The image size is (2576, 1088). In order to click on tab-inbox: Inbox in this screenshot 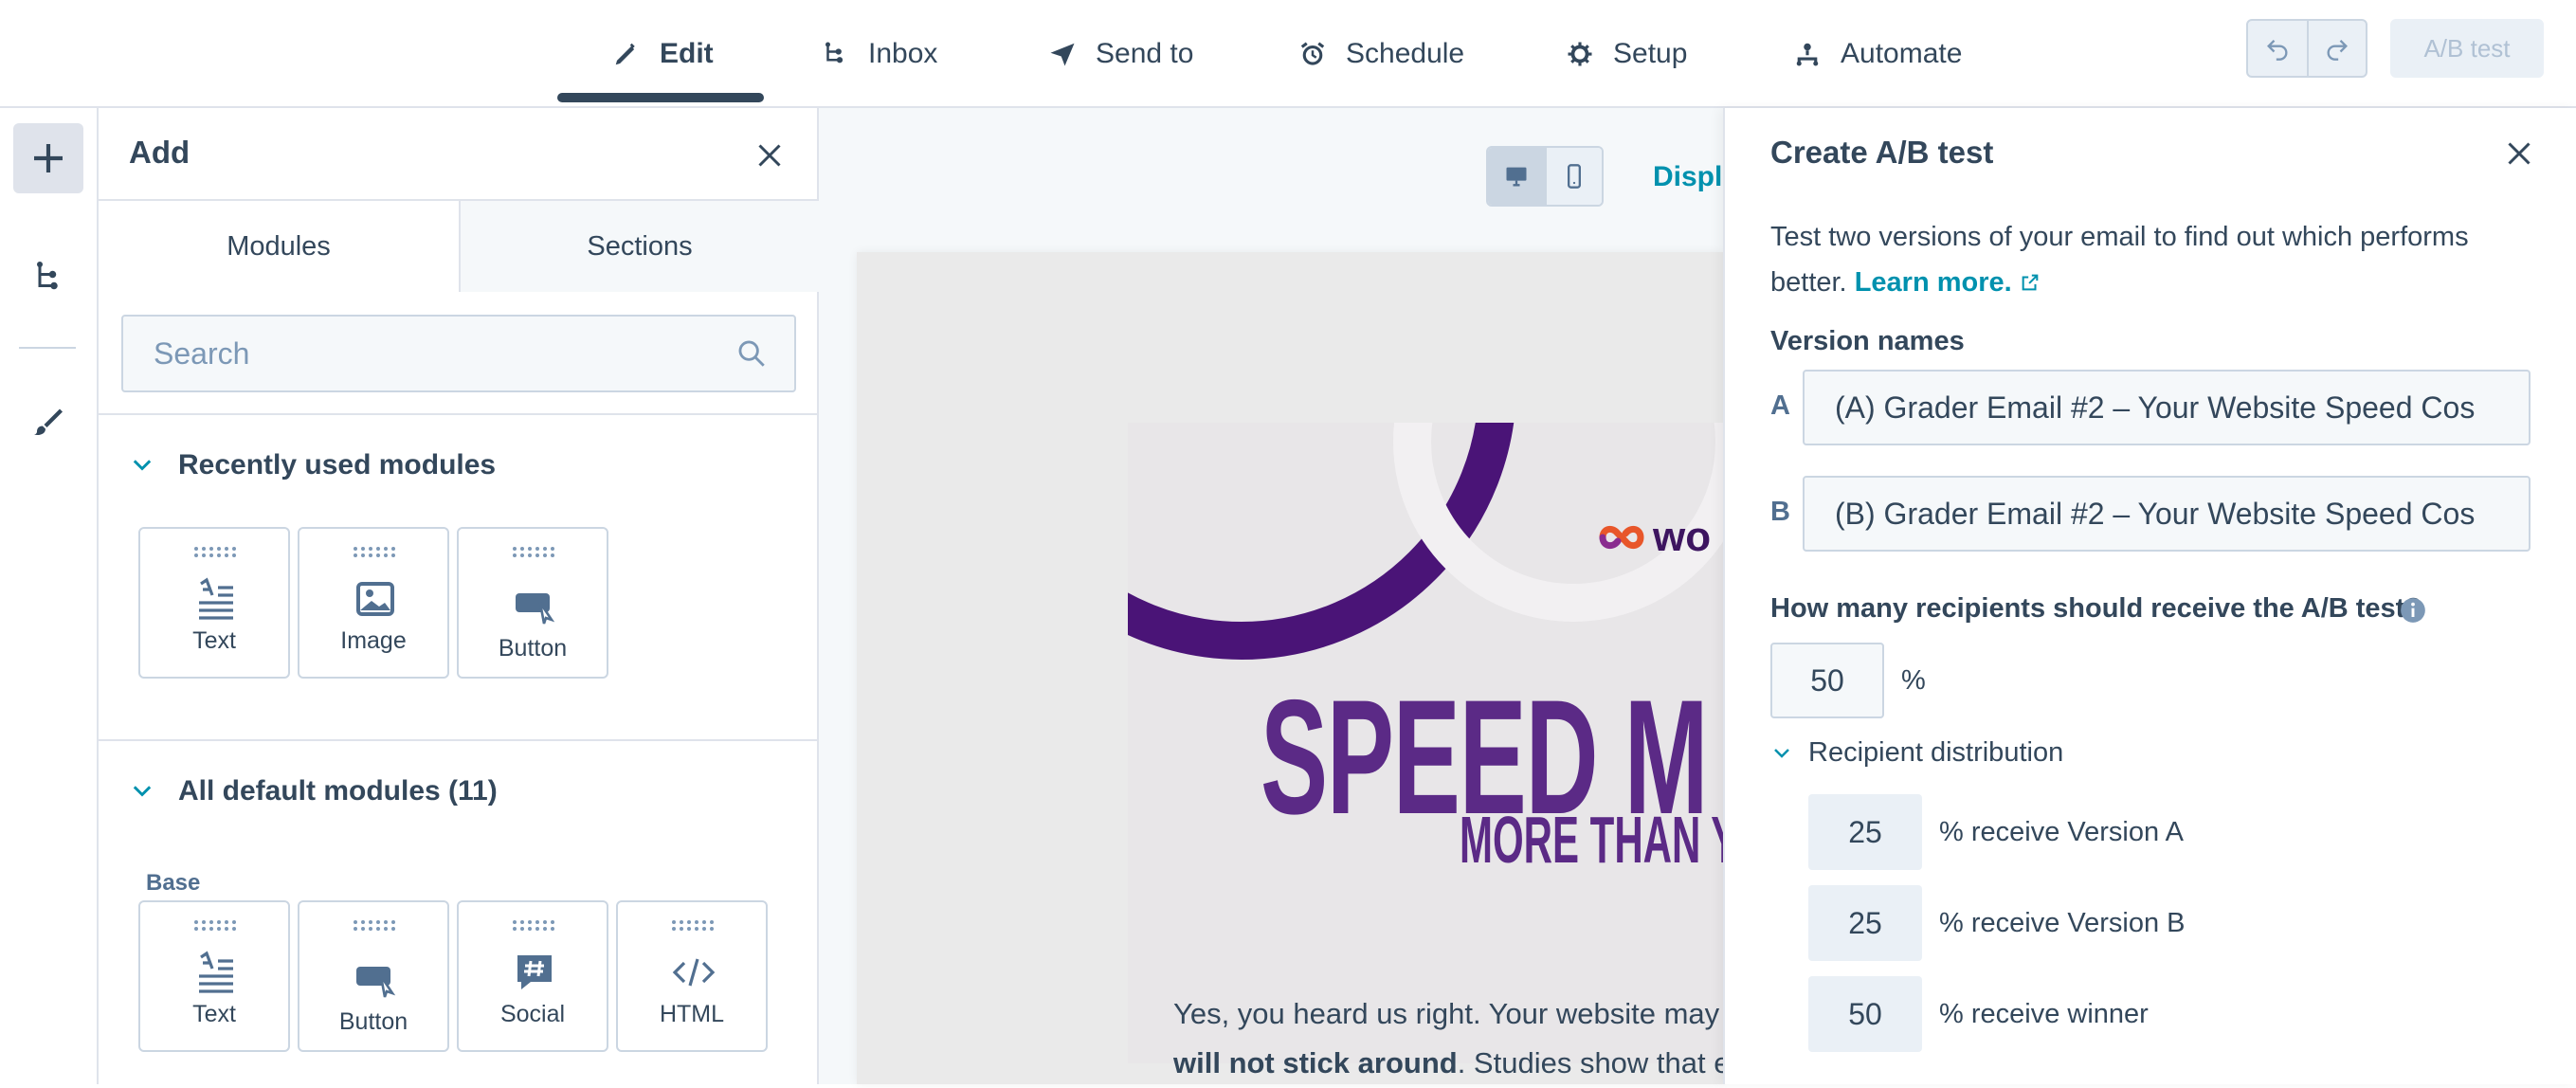, I will do `click(879, 54)`.